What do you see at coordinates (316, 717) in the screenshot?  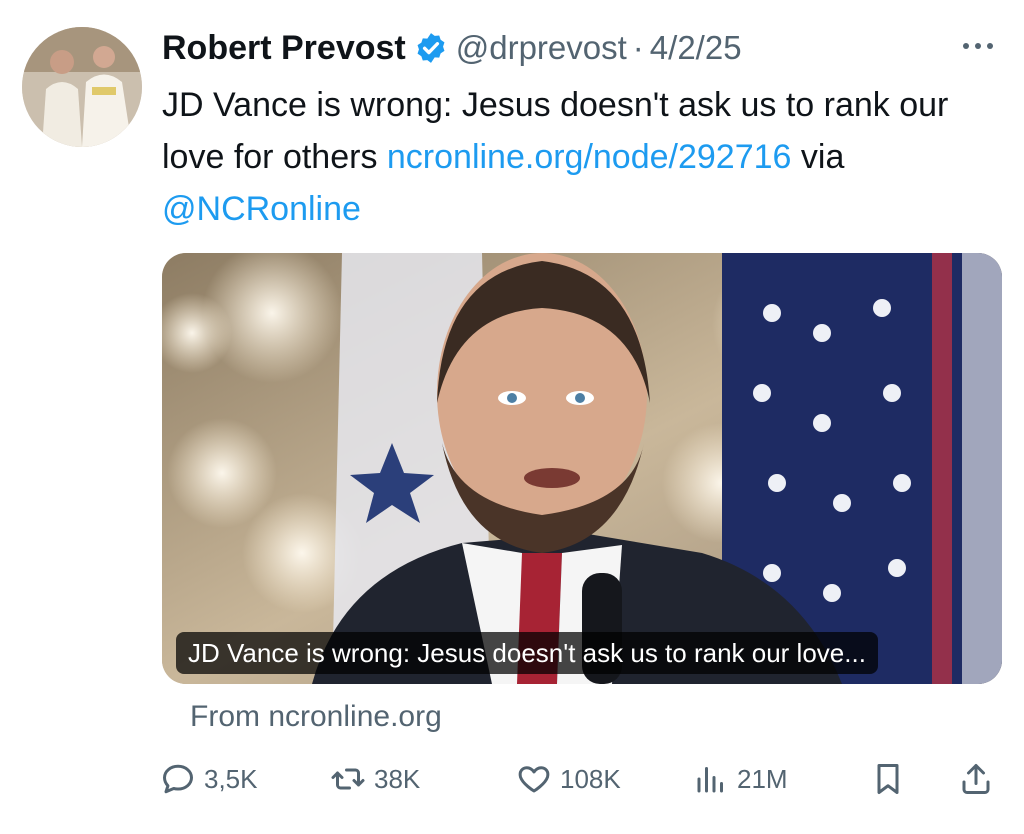 I see `link-source: From ncronline.org` at bounding box center [316, 717].